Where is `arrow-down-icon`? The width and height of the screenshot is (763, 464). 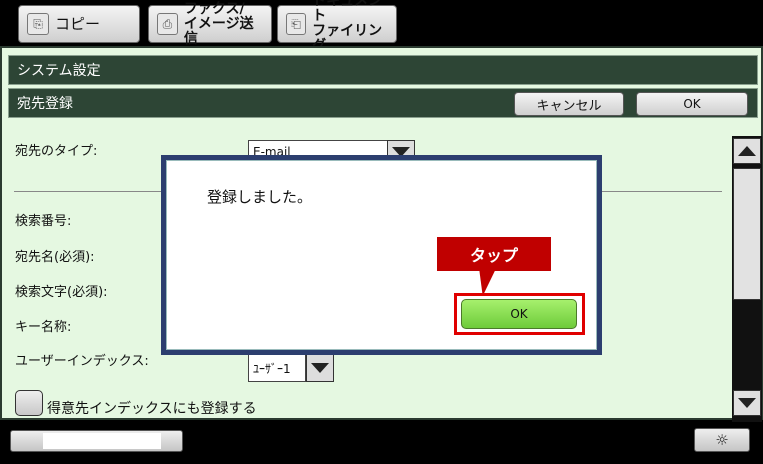
arrow-down-icon is located at coordinates (747, 403).